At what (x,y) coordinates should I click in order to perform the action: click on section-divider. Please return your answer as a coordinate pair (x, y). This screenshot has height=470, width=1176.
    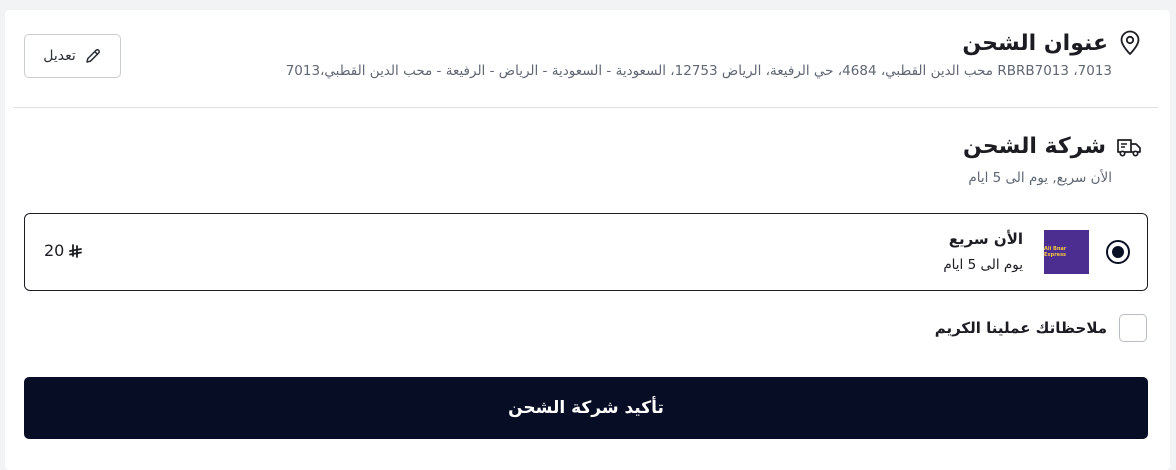
    Looking at the image, I should click on (585, 107).